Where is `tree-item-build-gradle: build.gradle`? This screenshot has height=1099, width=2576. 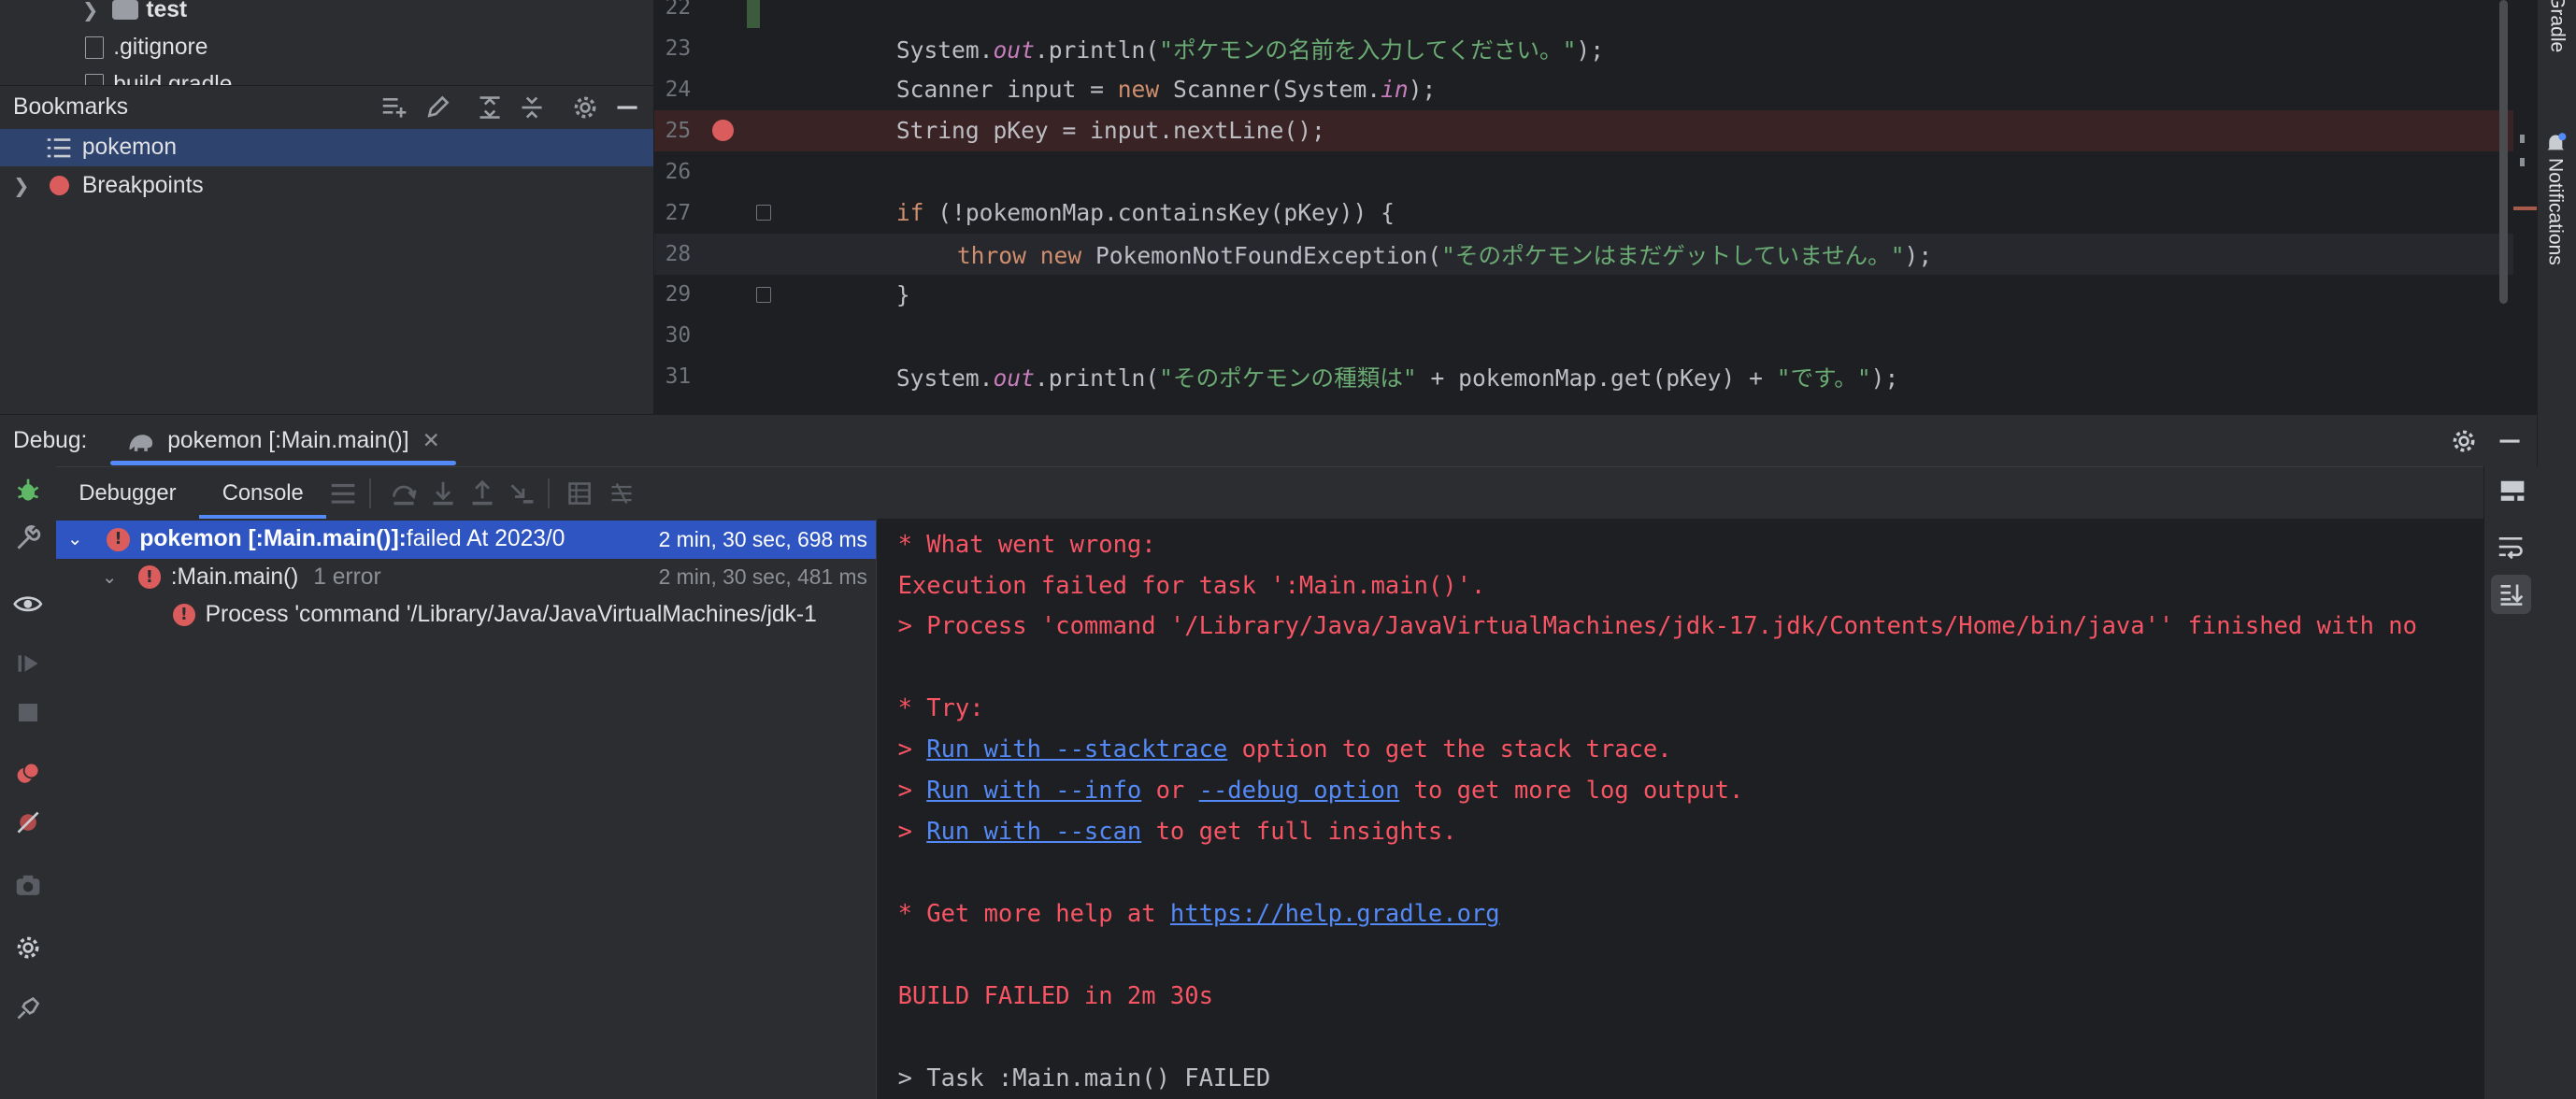 tree-item-build-gradle: build.gradle is located at coordinates (158, 76).